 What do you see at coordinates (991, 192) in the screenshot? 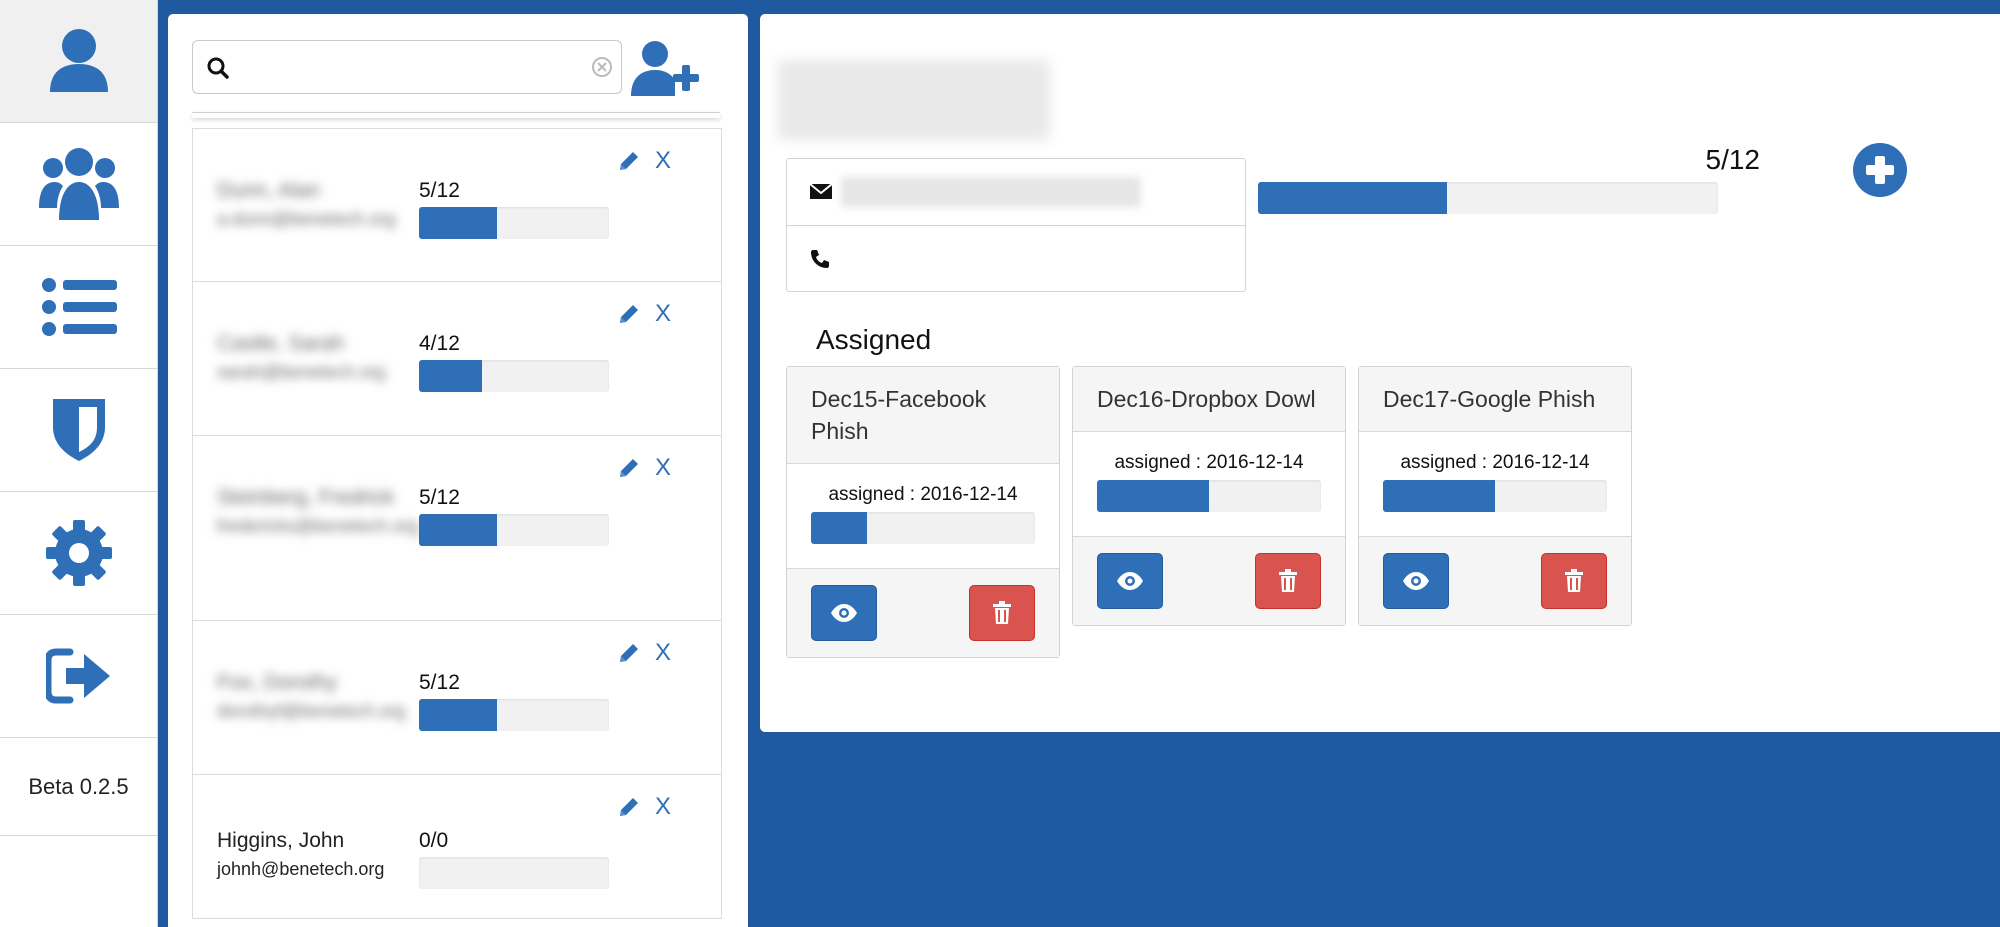
I see `email-value-redacted` at bounding box center [991, 192].